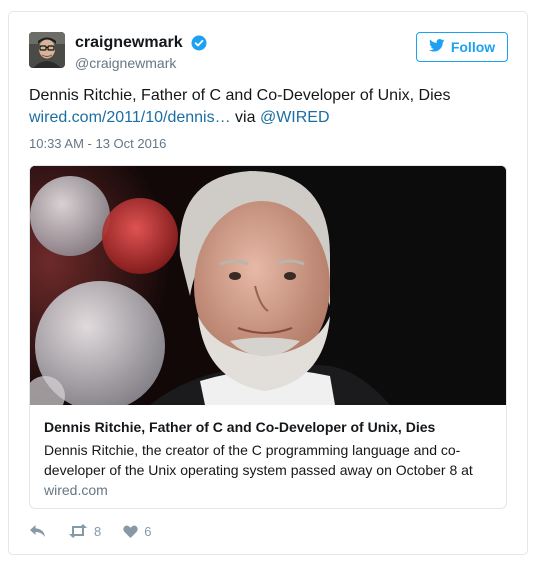  Describe the element at coordinates (199, 43) in the screenshot. I see `verified-badge-icon` at that location.